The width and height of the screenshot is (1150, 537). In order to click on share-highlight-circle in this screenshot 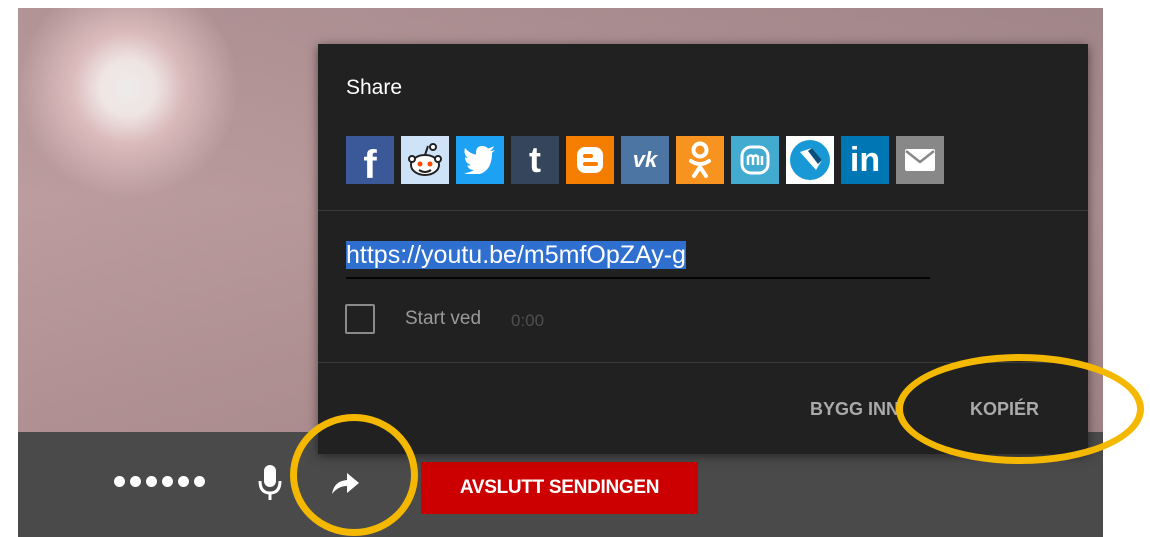, I will do `click(354, 475)`.